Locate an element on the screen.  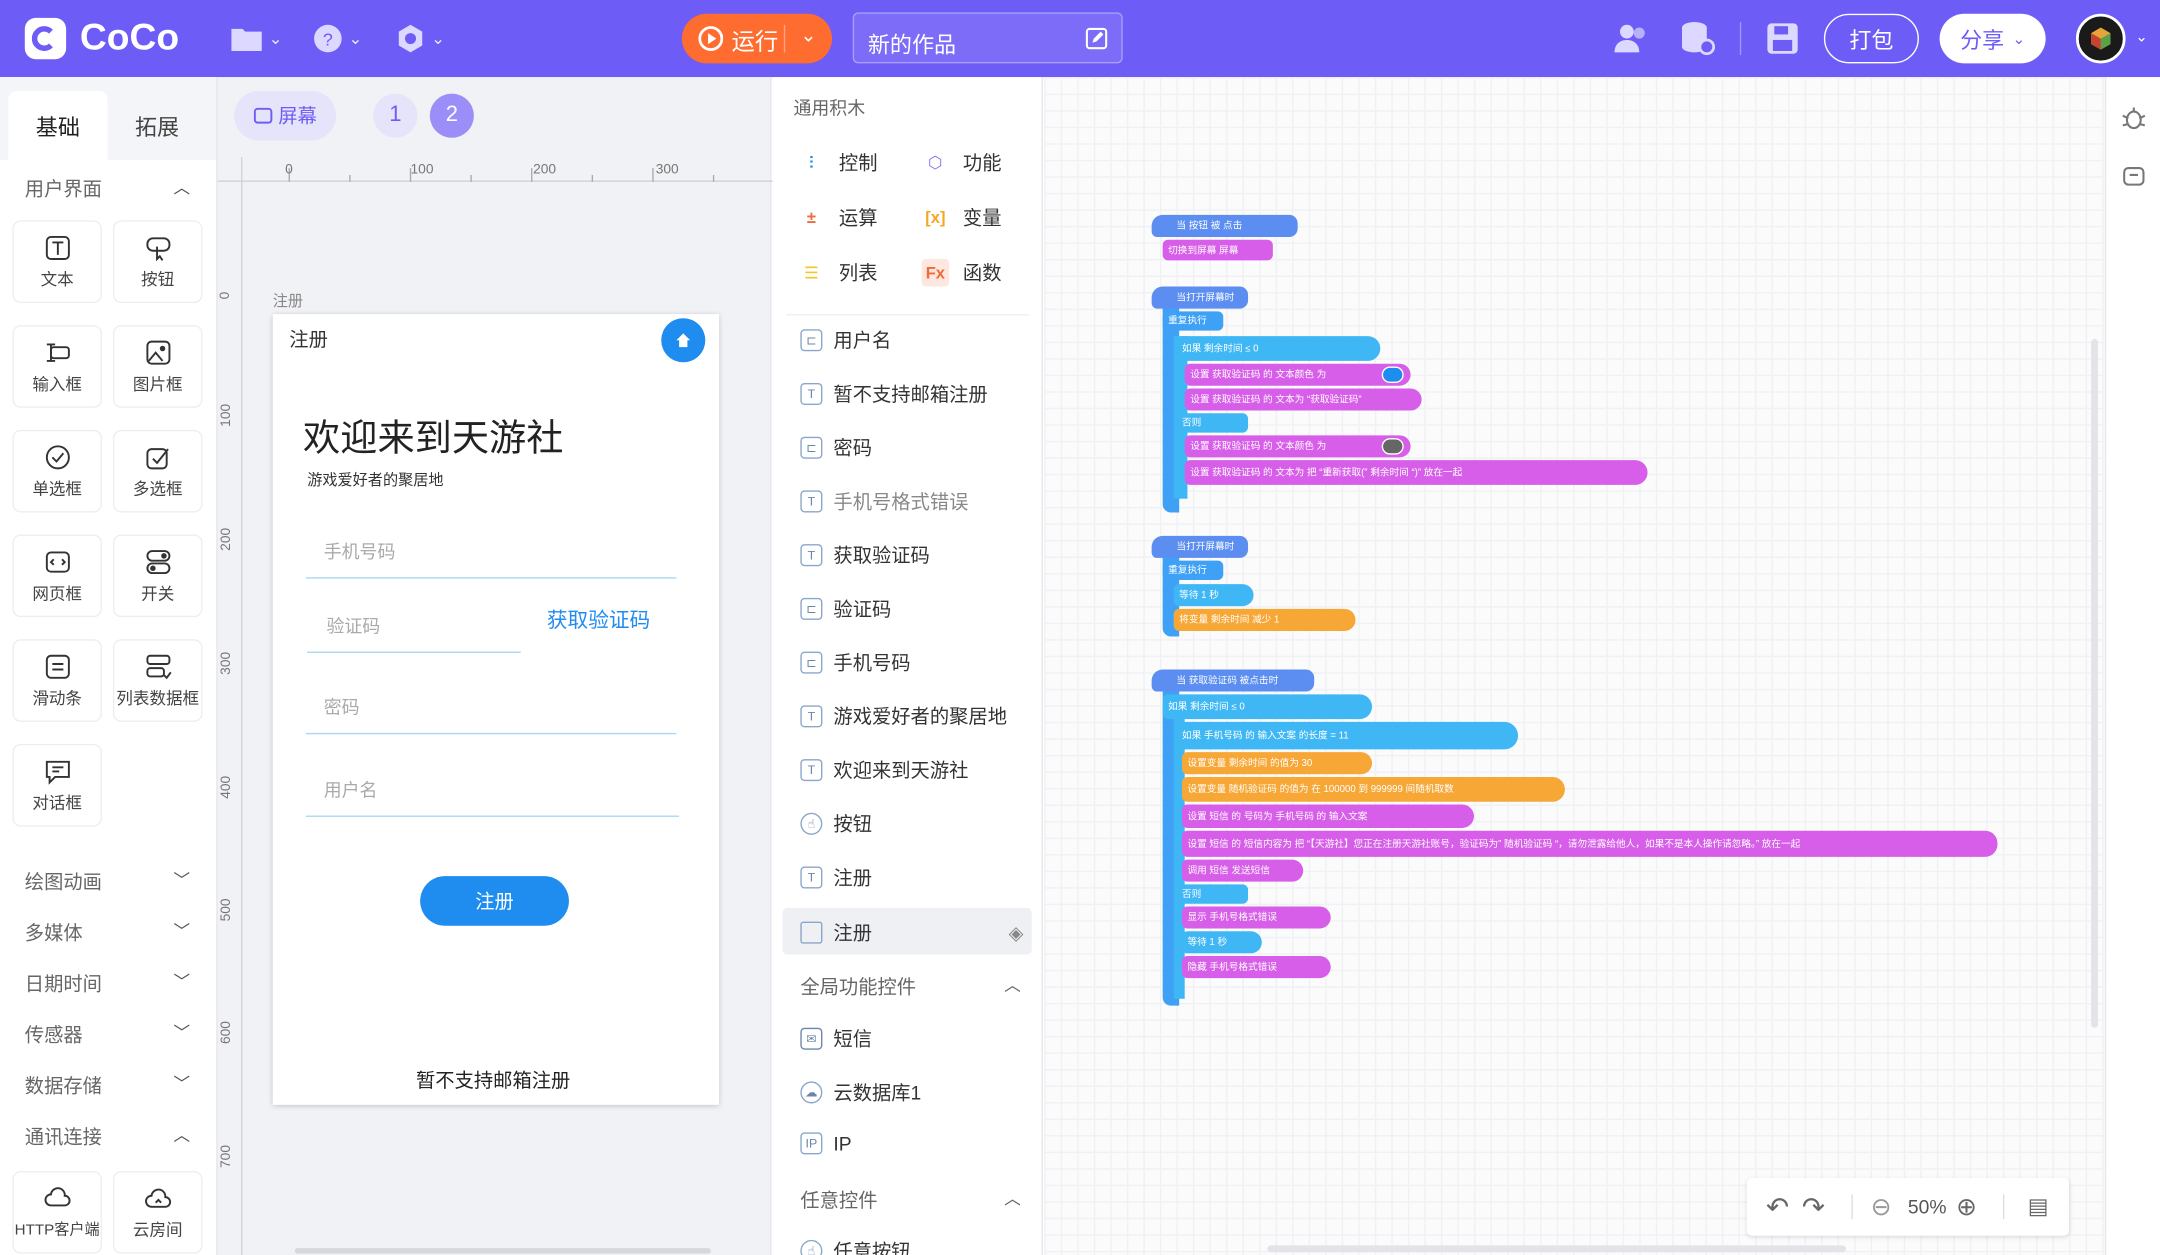
get-code-button: 获取验证码 is located at coordinates (598, 619).